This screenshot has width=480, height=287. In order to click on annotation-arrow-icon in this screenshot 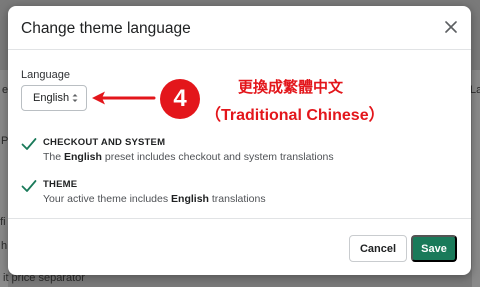, I will do `click(124, 98)`.